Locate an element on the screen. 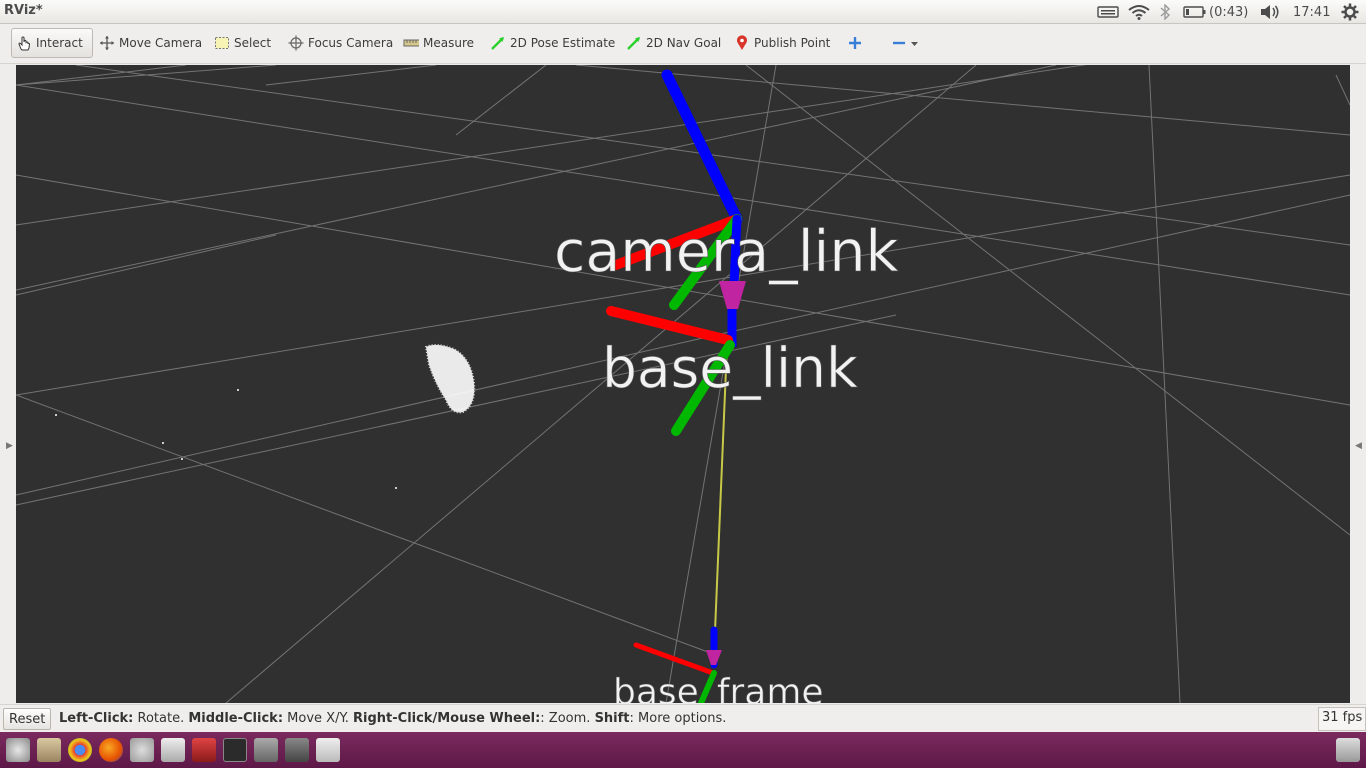 This screenshot has width=1366, height=768. publish-point-tool-button: Publish Point is located at coordinates (782, 43).